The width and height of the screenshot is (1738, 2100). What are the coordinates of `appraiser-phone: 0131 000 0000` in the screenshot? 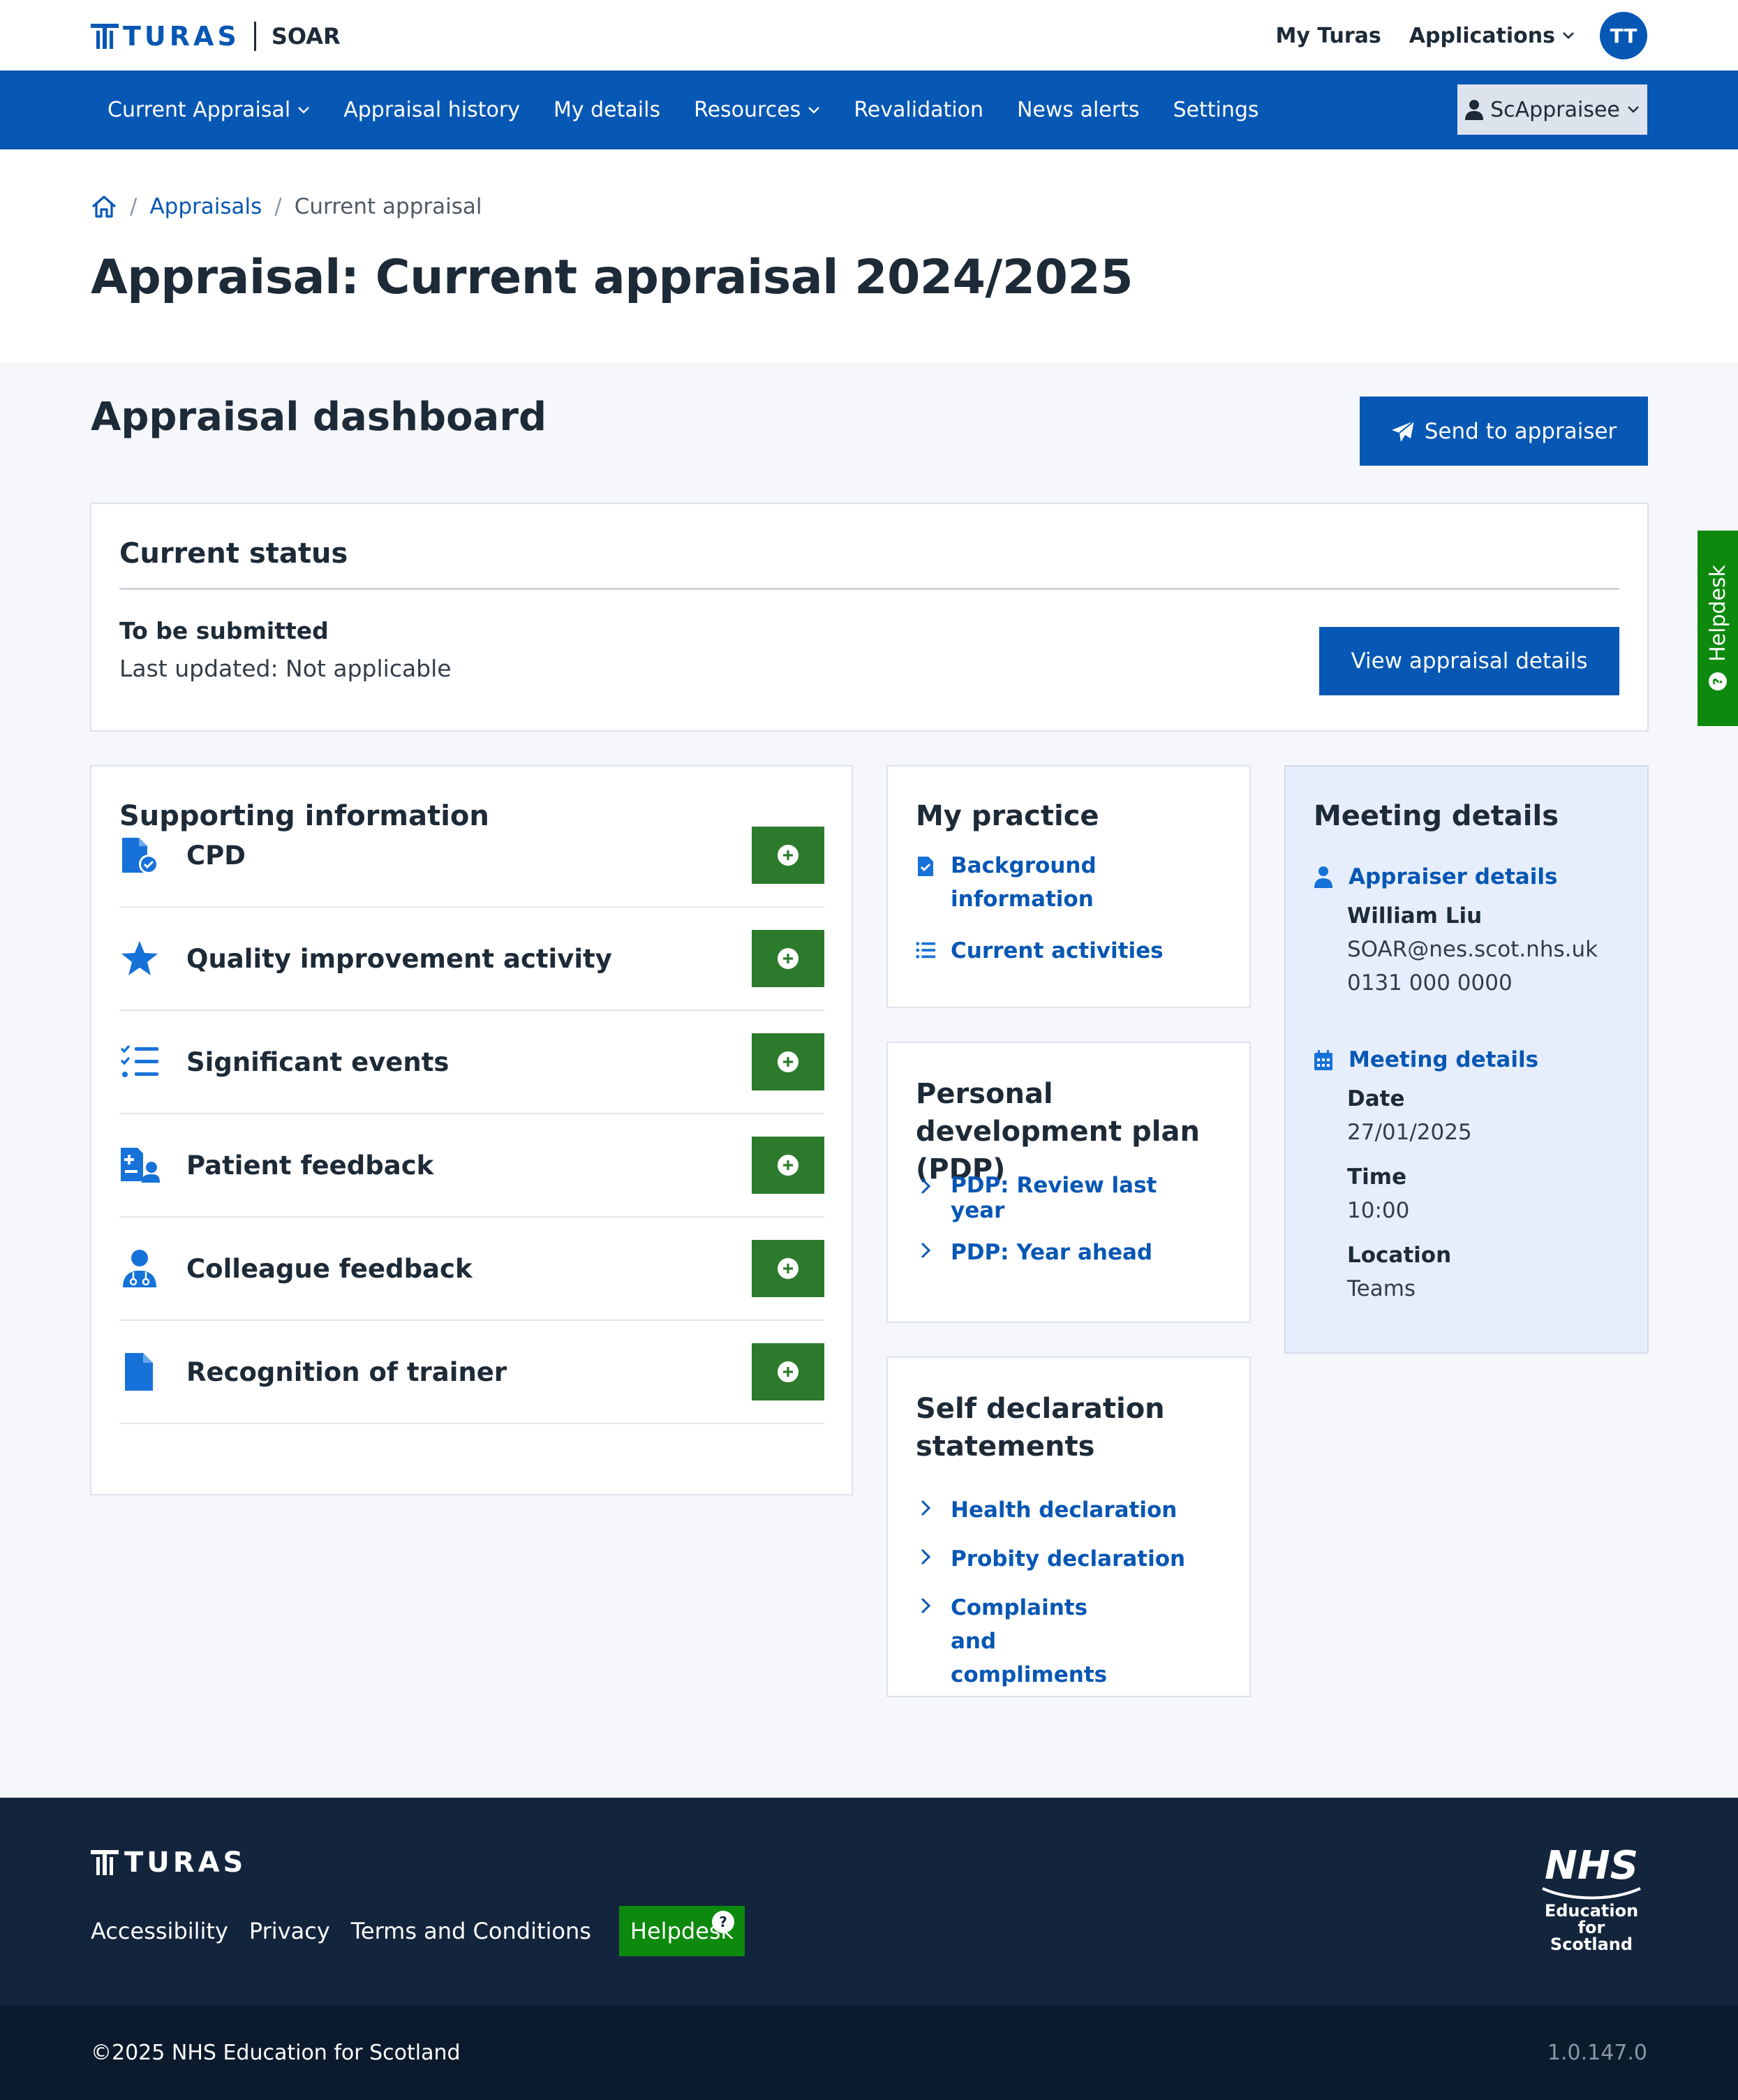 It's located at (1430, 983).